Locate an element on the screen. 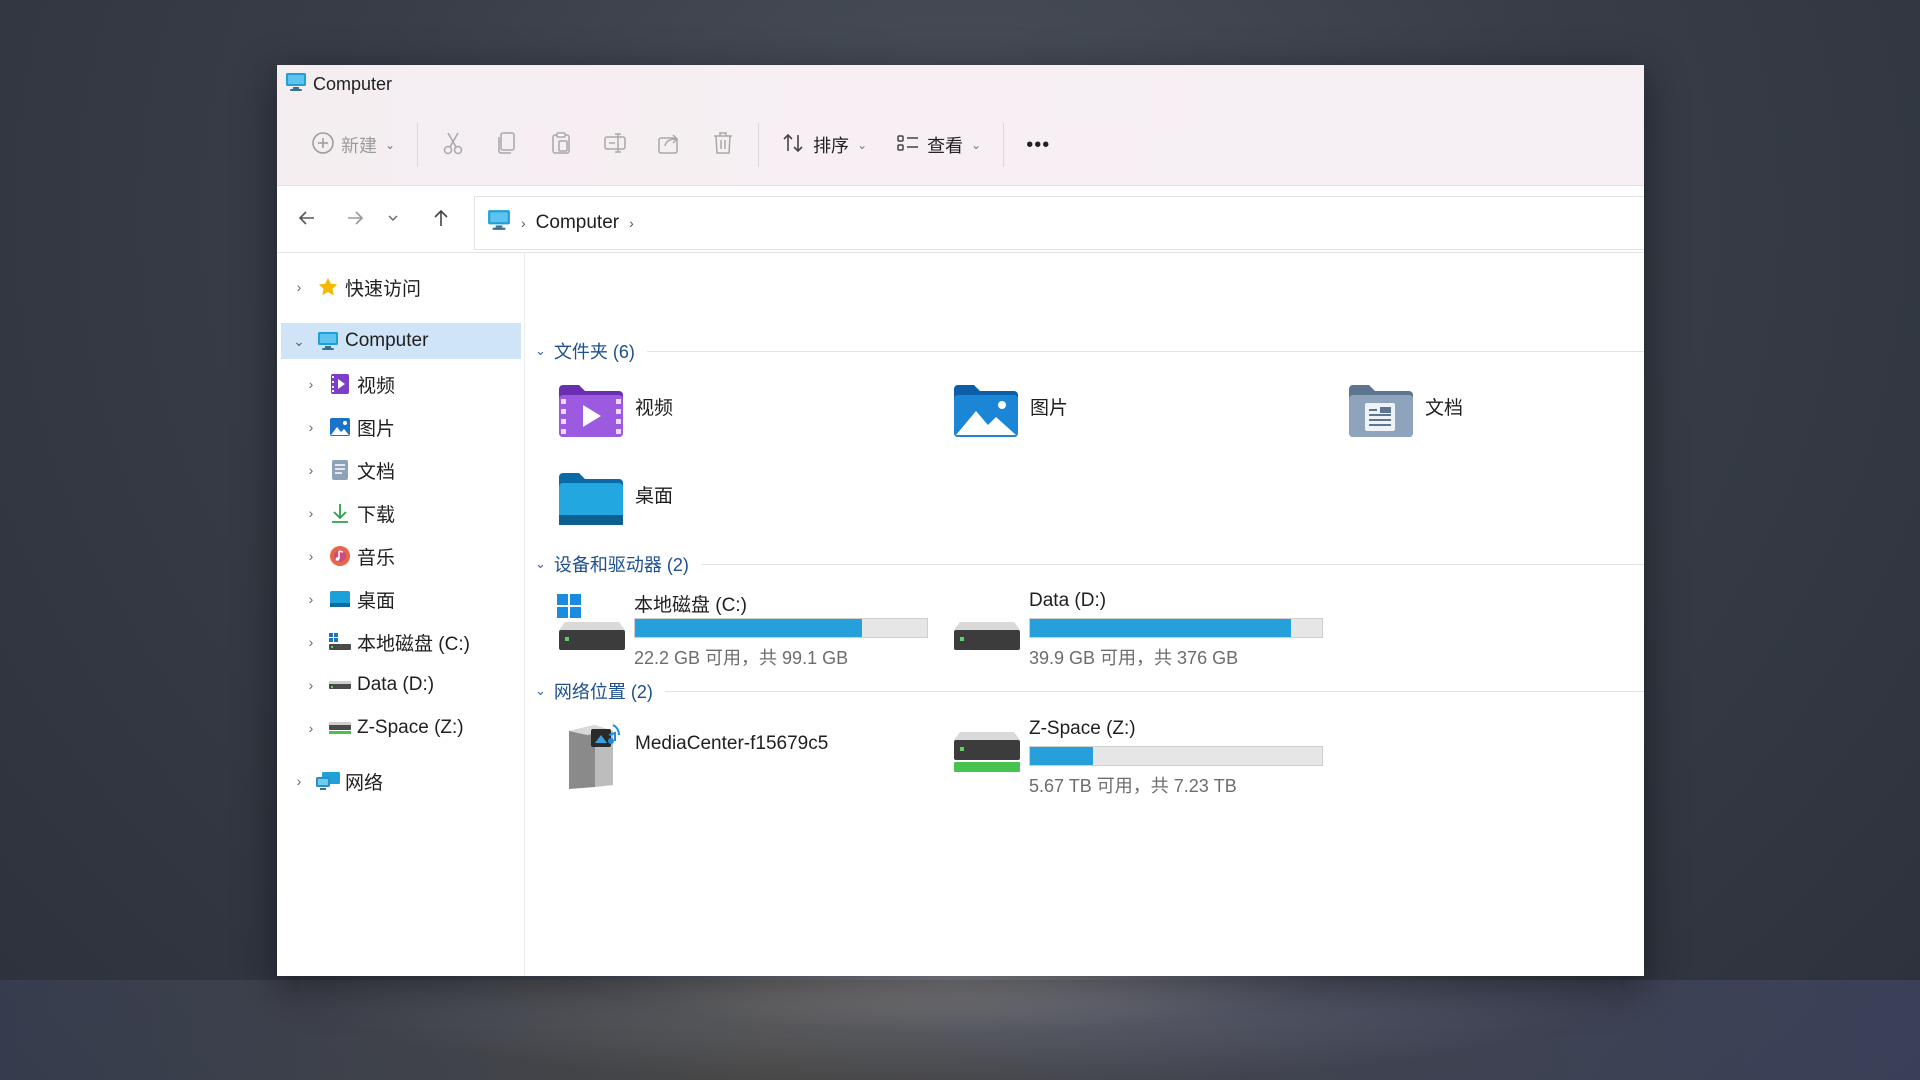 This screenshot has width=1920, height=1080. up-button is located at coordinates (441, 220).